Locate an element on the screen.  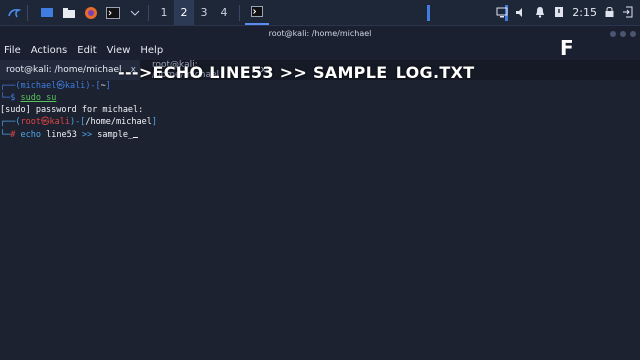
prompt-line-1: ┌──(michael㉿kali)-[~] is located at coordinates (55, 86).